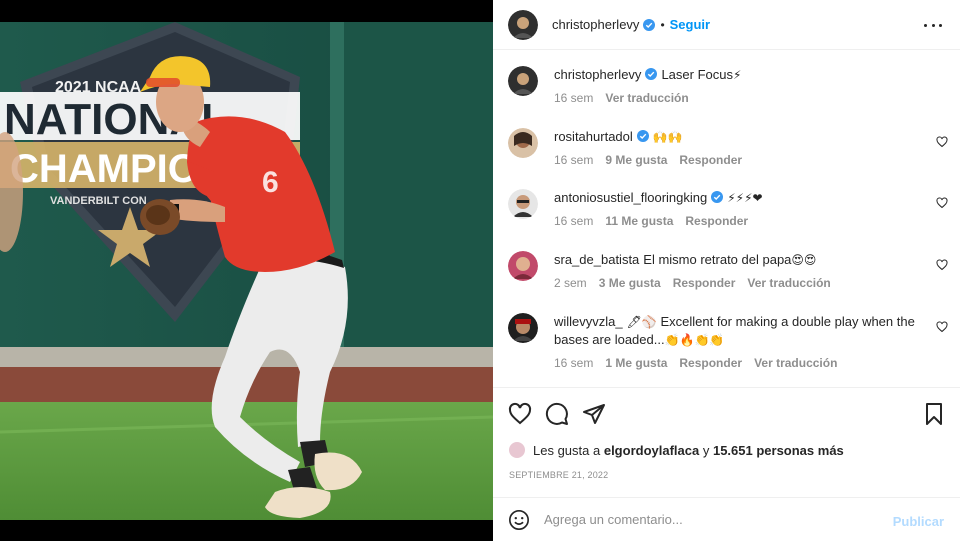 Image resolution: width=960 pixels, height=541 pixels. I want to click on liker-avatar, so click(517, 450).